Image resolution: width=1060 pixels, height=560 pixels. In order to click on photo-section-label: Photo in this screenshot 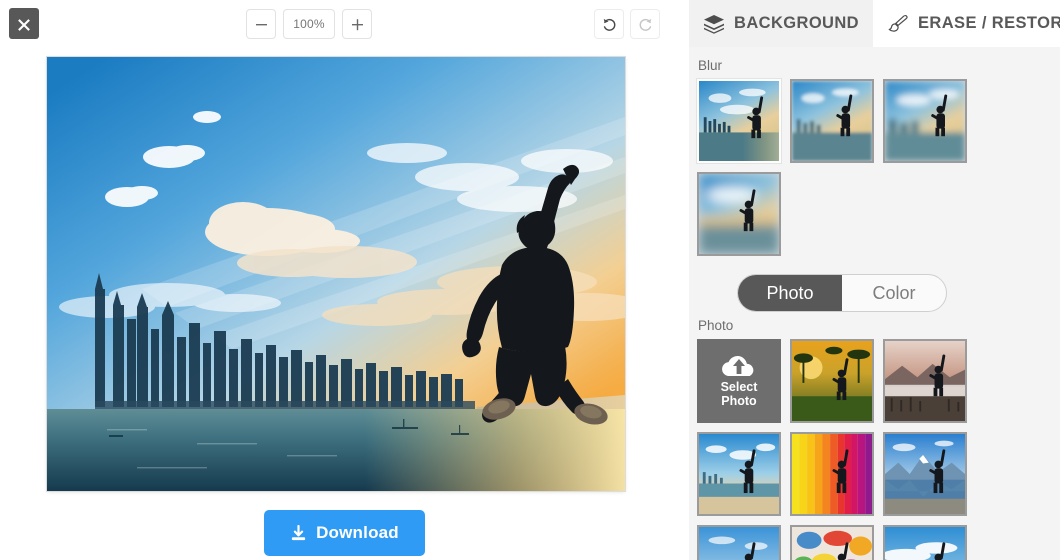, I will do `click(716, 325)`.